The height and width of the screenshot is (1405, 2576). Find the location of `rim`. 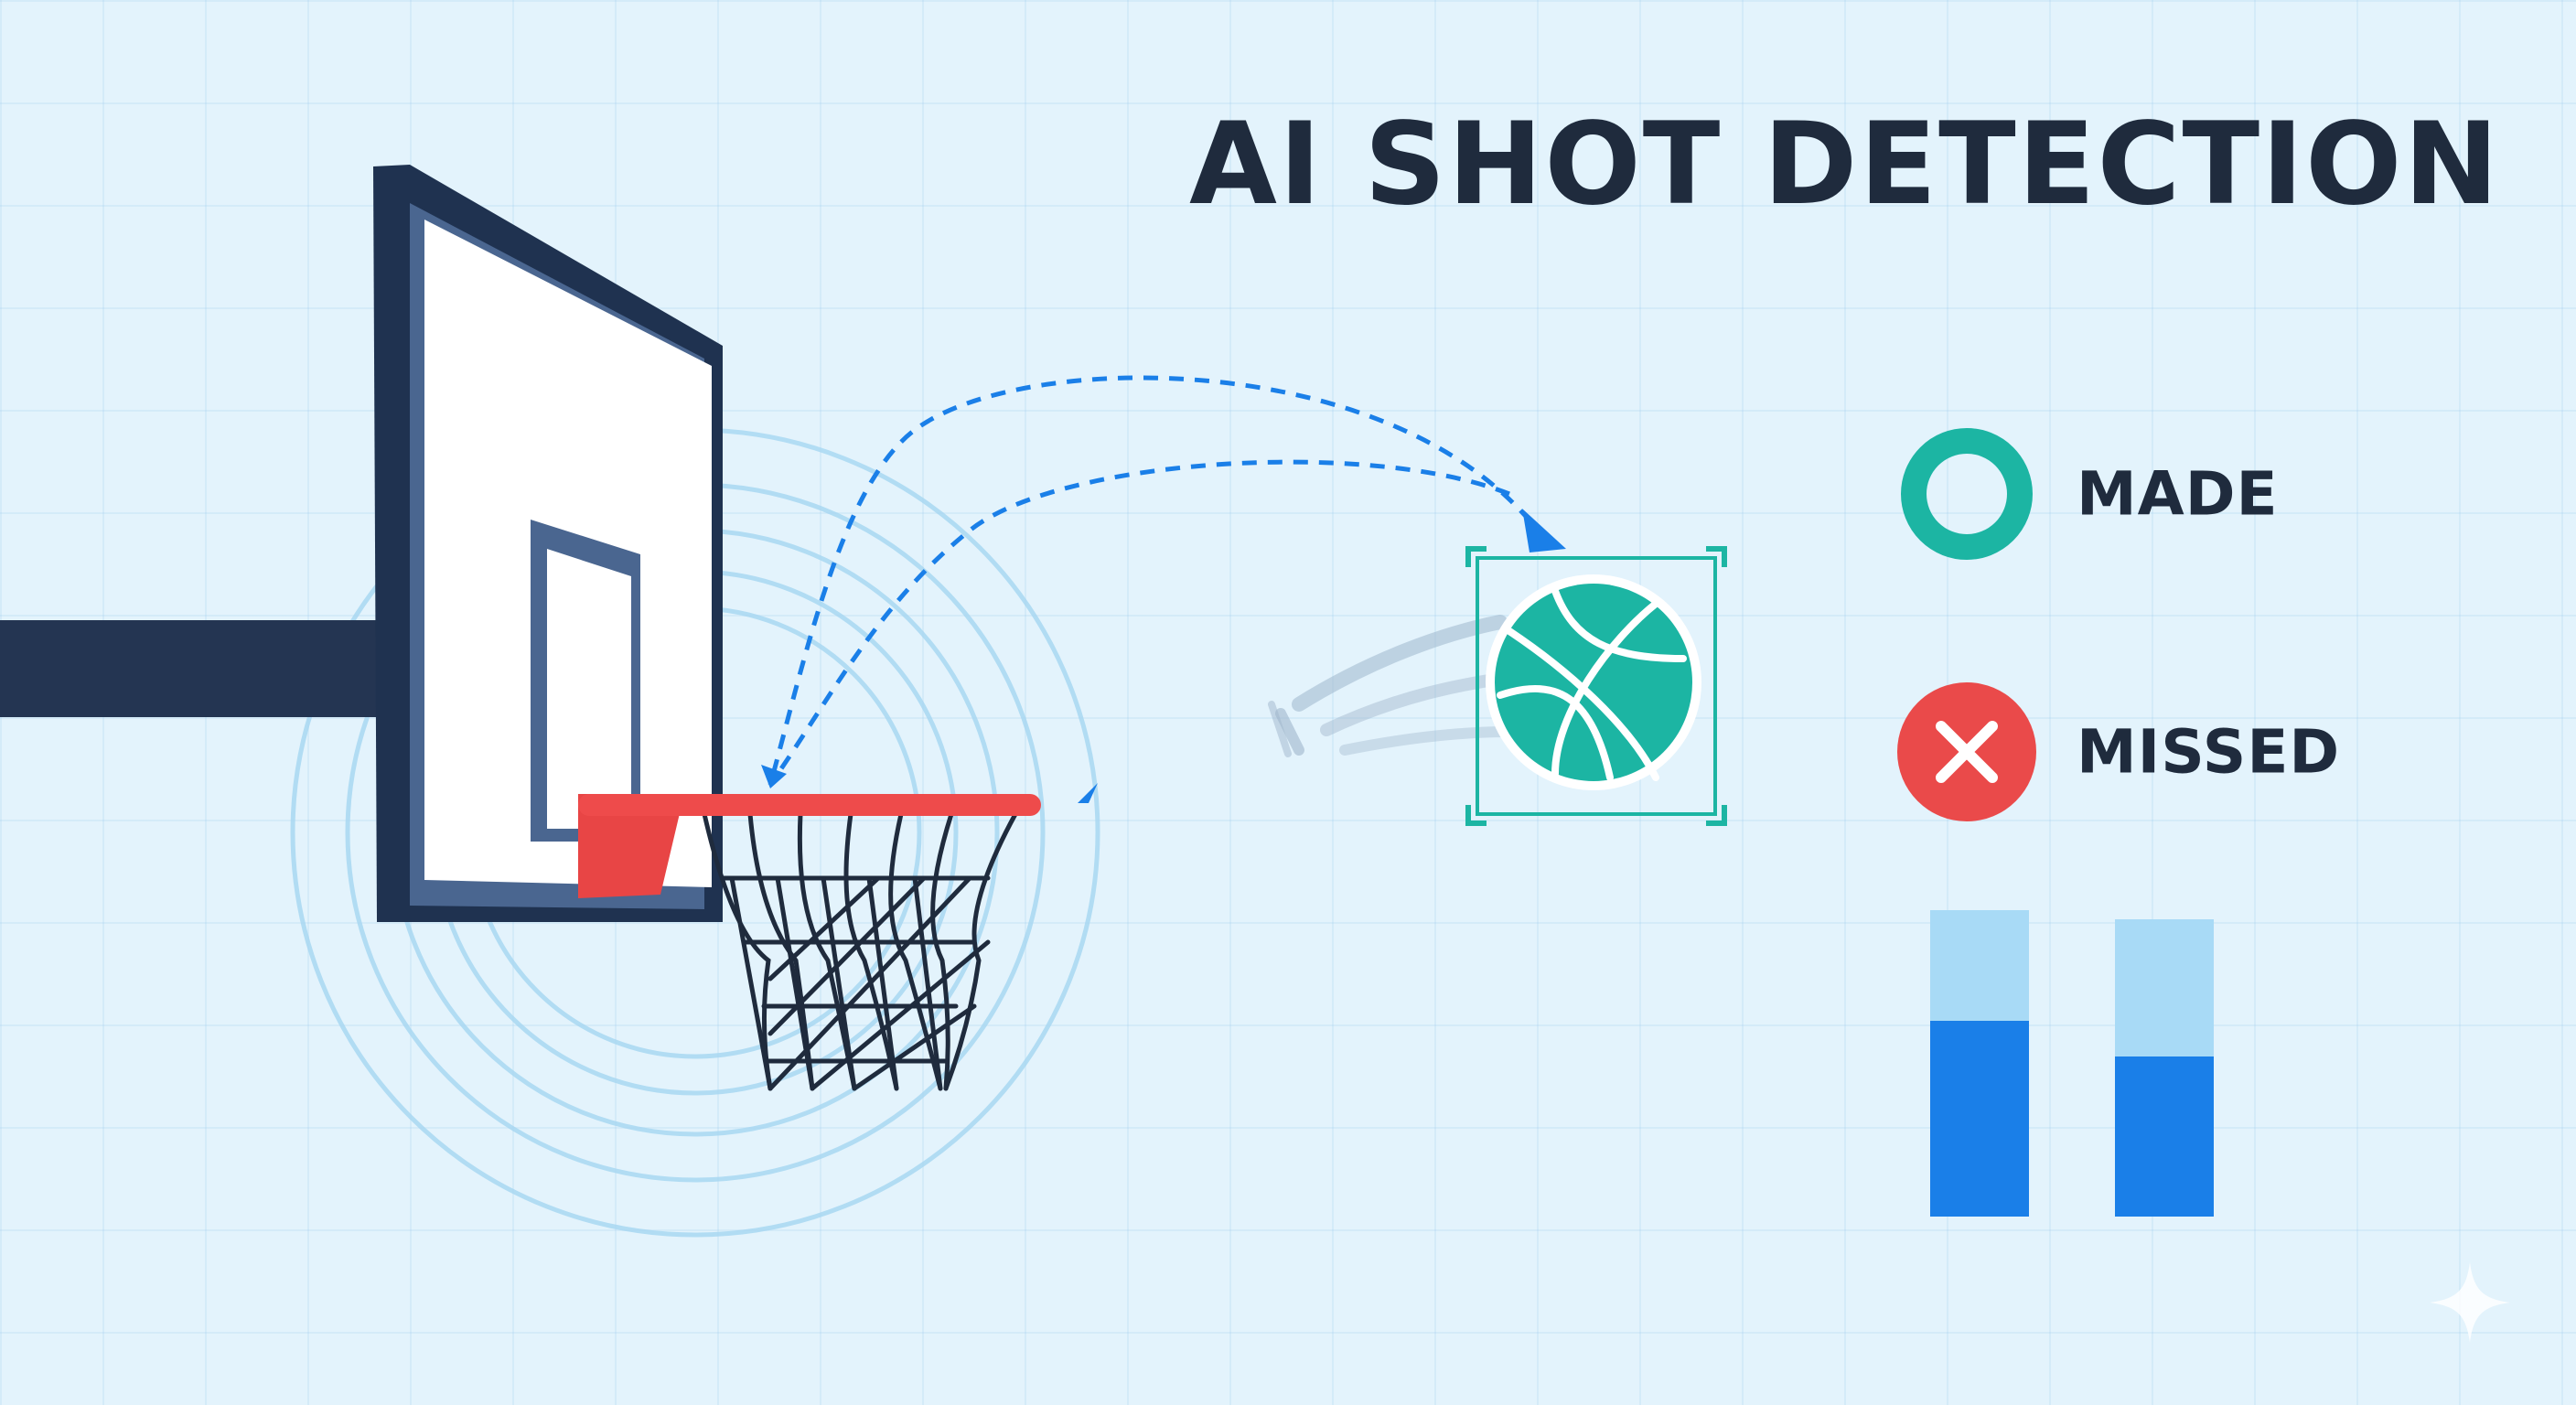

rim is located at coordinates (810, 846).